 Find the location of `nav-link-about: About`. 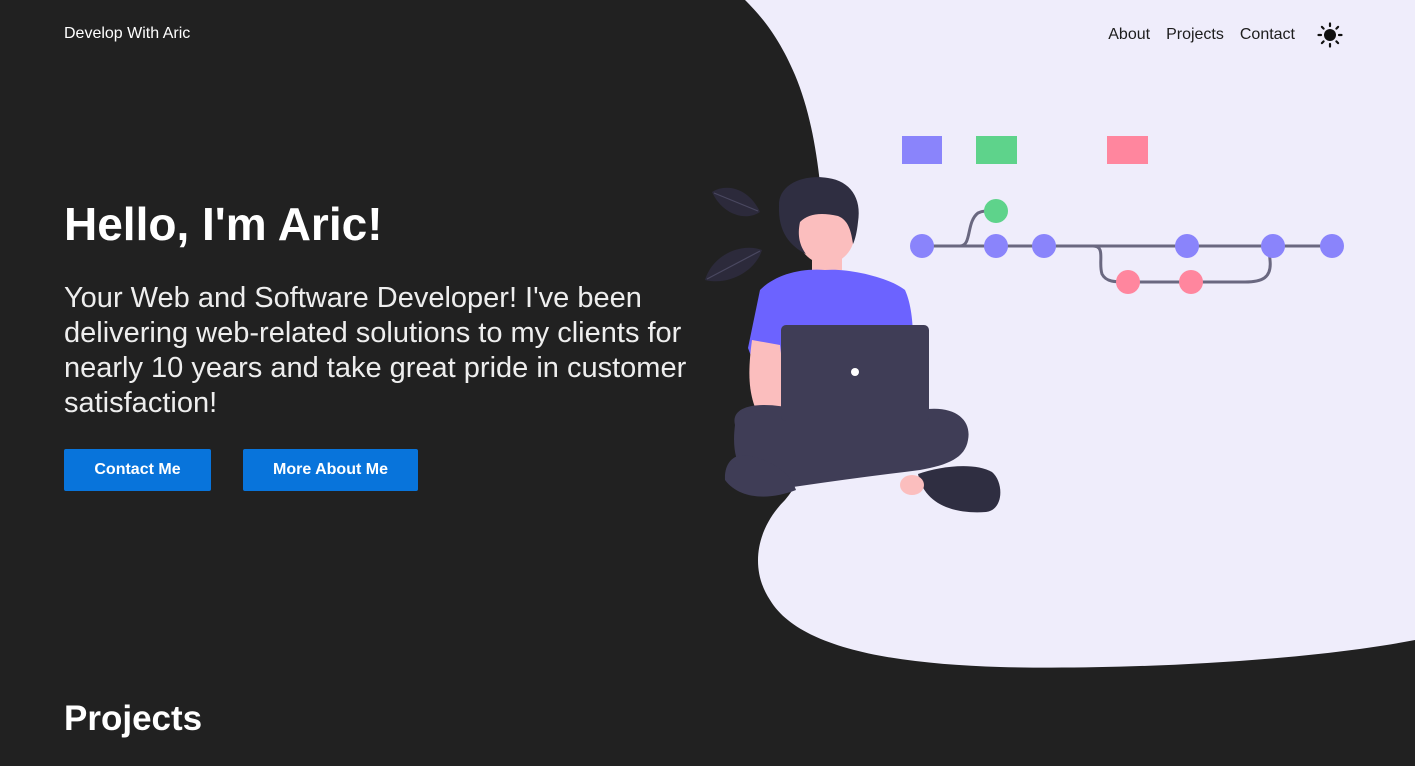

nav-link-about: About is located at coordinates (1129, 35).